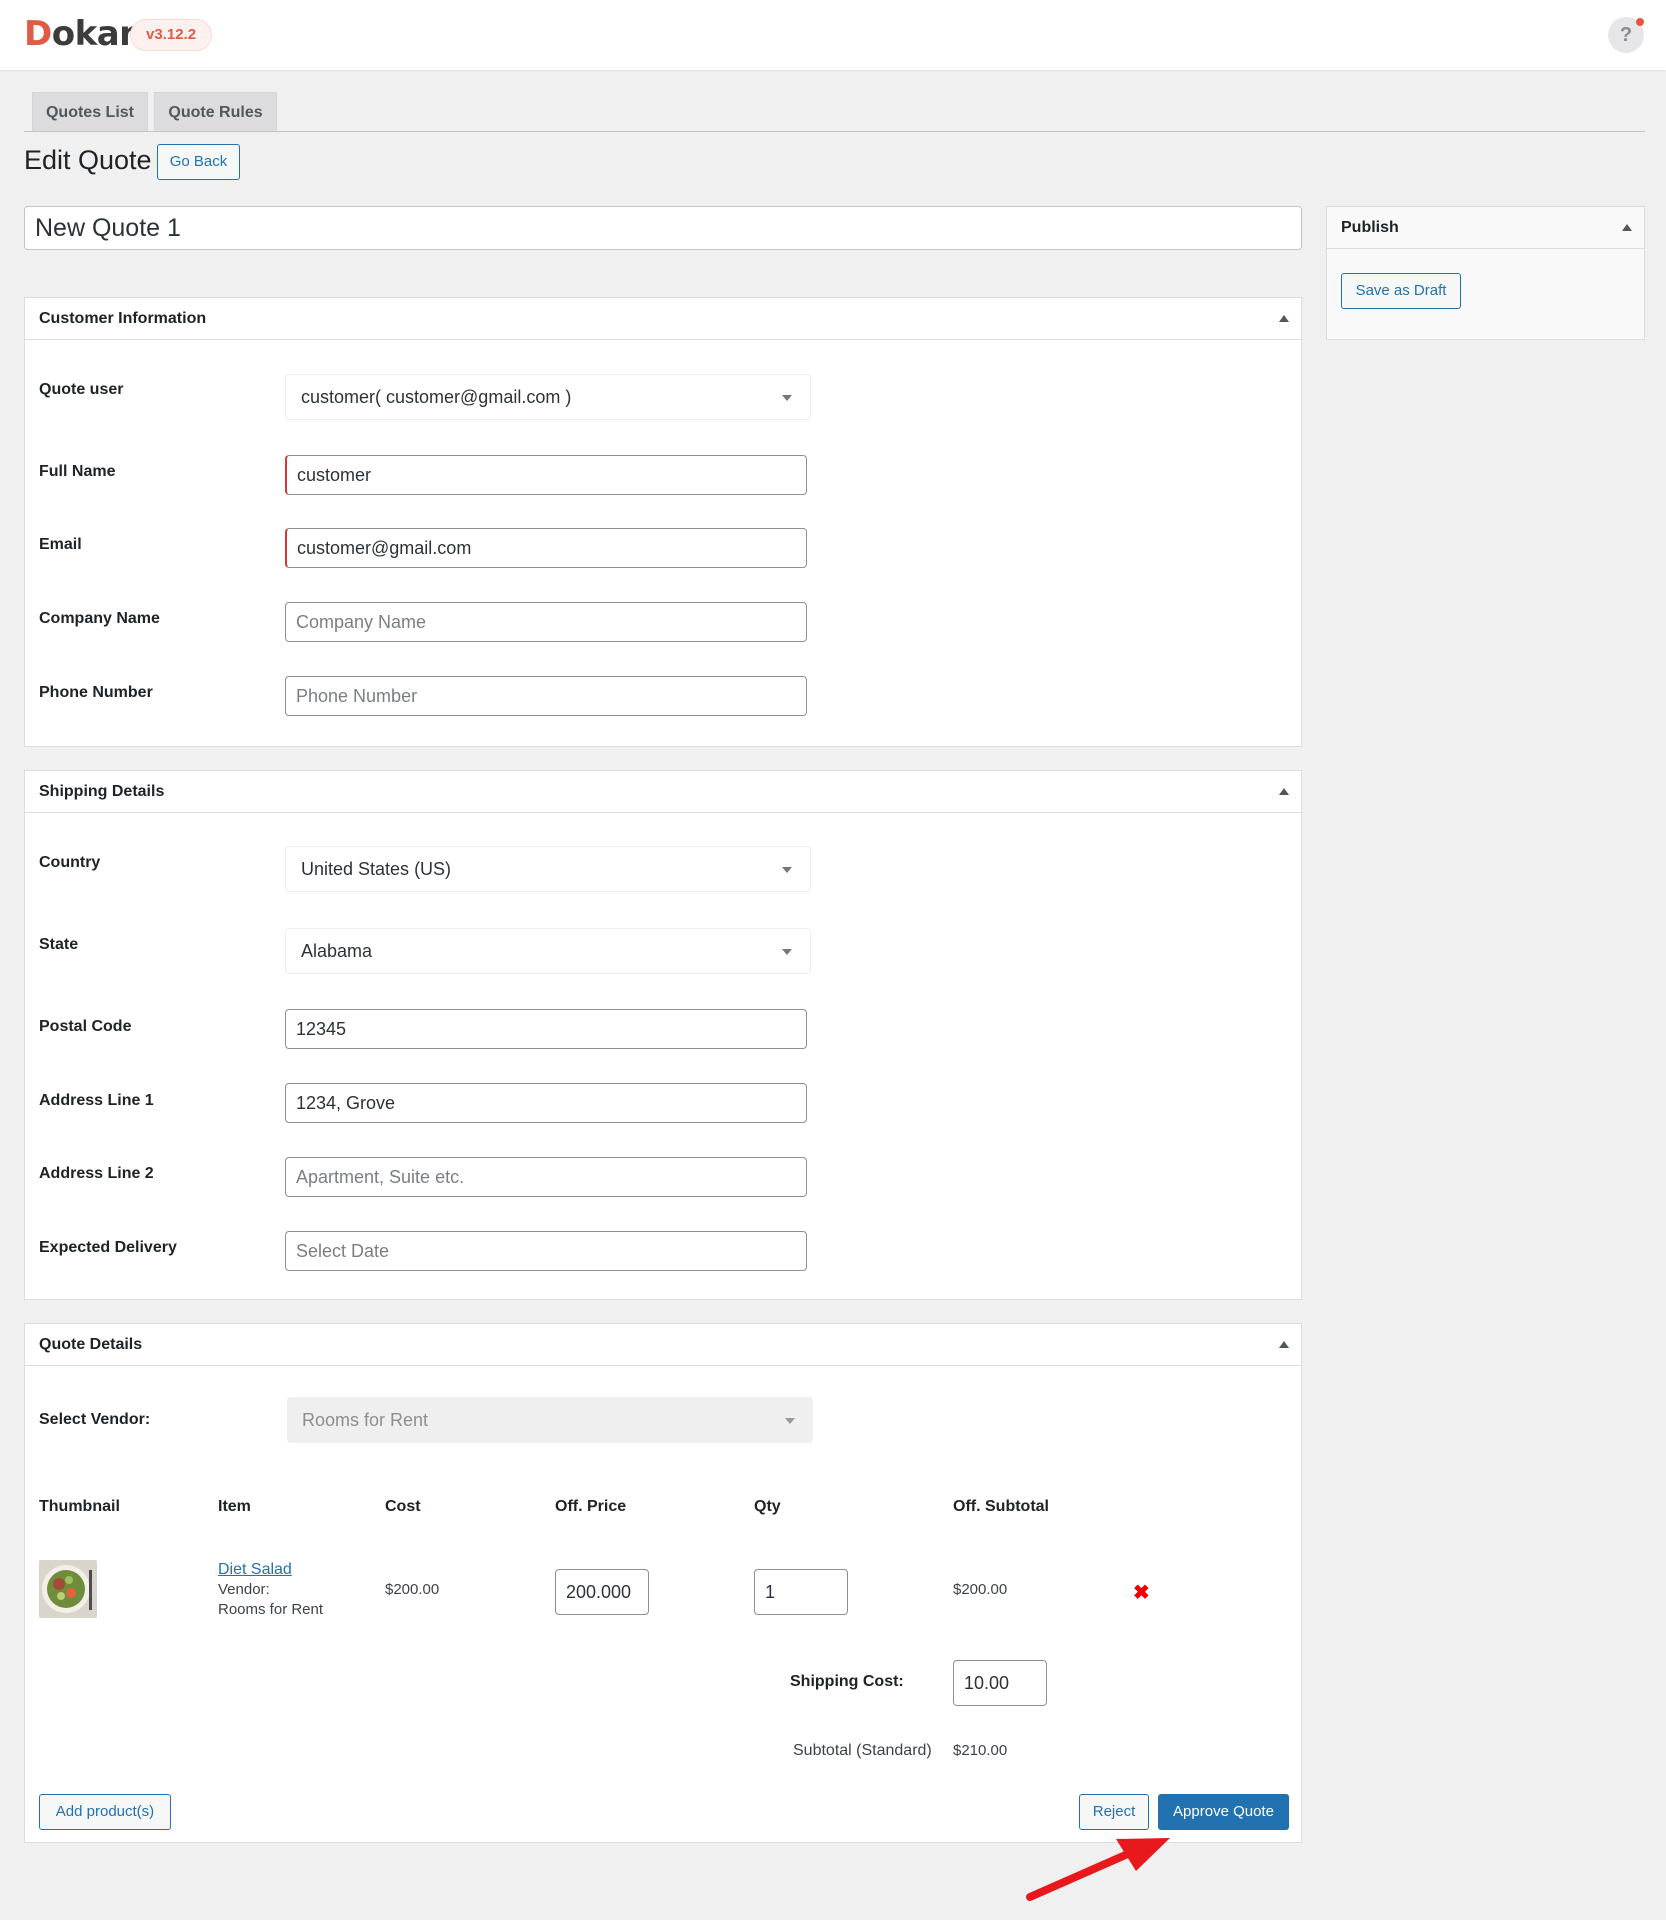 Image resolution: width=1666 pixels, height=1920 pixels. Describe the element at coordinates (767, 1506) in the screenshot. I see `column-header-qty: Qty` at that location.